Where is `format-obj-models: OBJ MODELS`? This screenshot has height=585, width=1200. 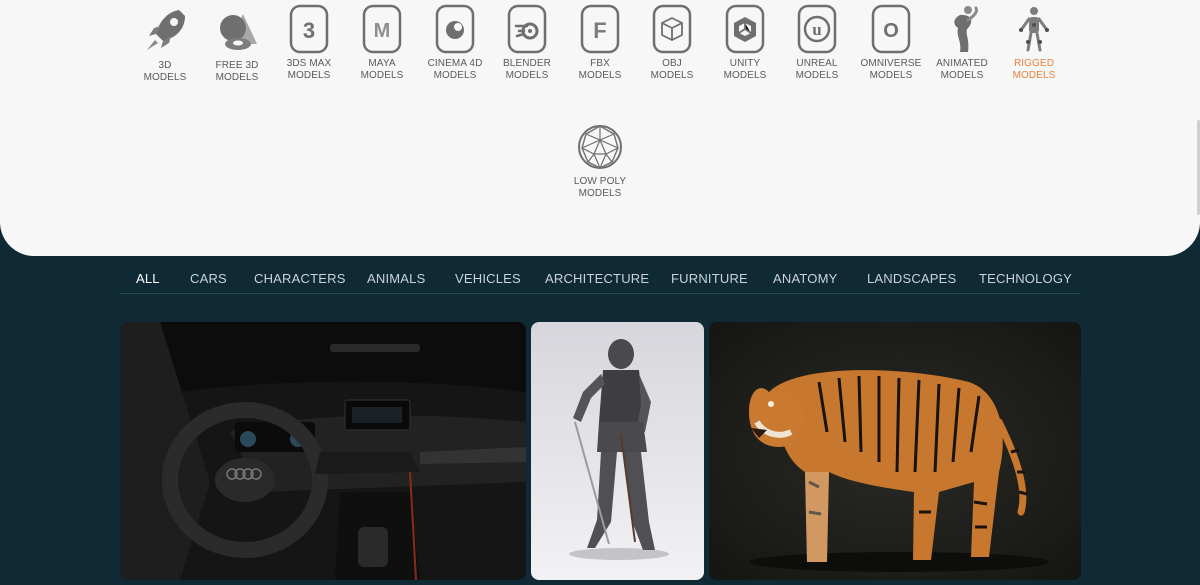
format-obj-models: OBJ MODELS is located at coordinates (672, 43).